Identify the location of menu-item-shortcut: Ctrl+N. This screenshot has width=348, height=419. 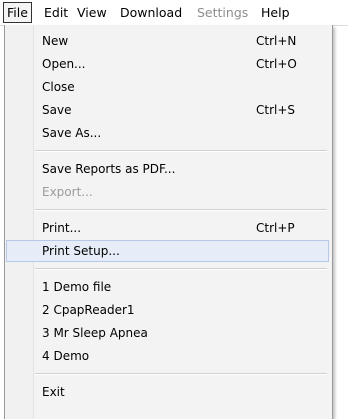
(276, 41).